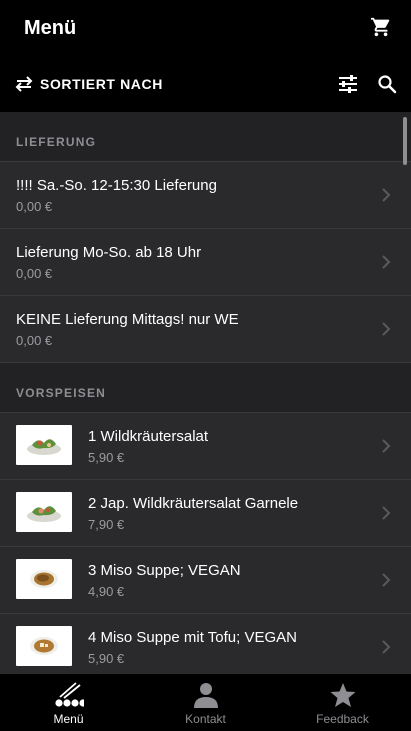  I want to click on sliders-icon, so click(348, 84).